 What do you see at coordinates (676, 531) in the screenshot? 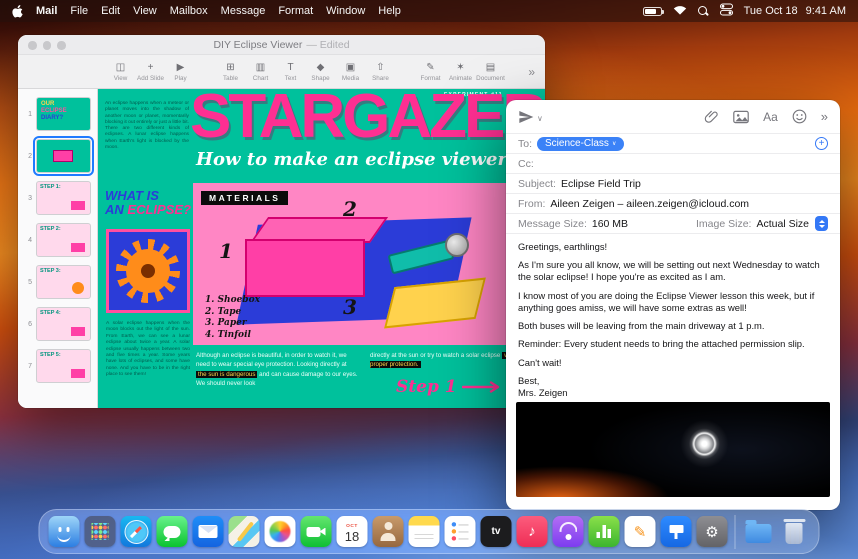
I see `dock-icon-keynote` at bounding box center [676, 531].